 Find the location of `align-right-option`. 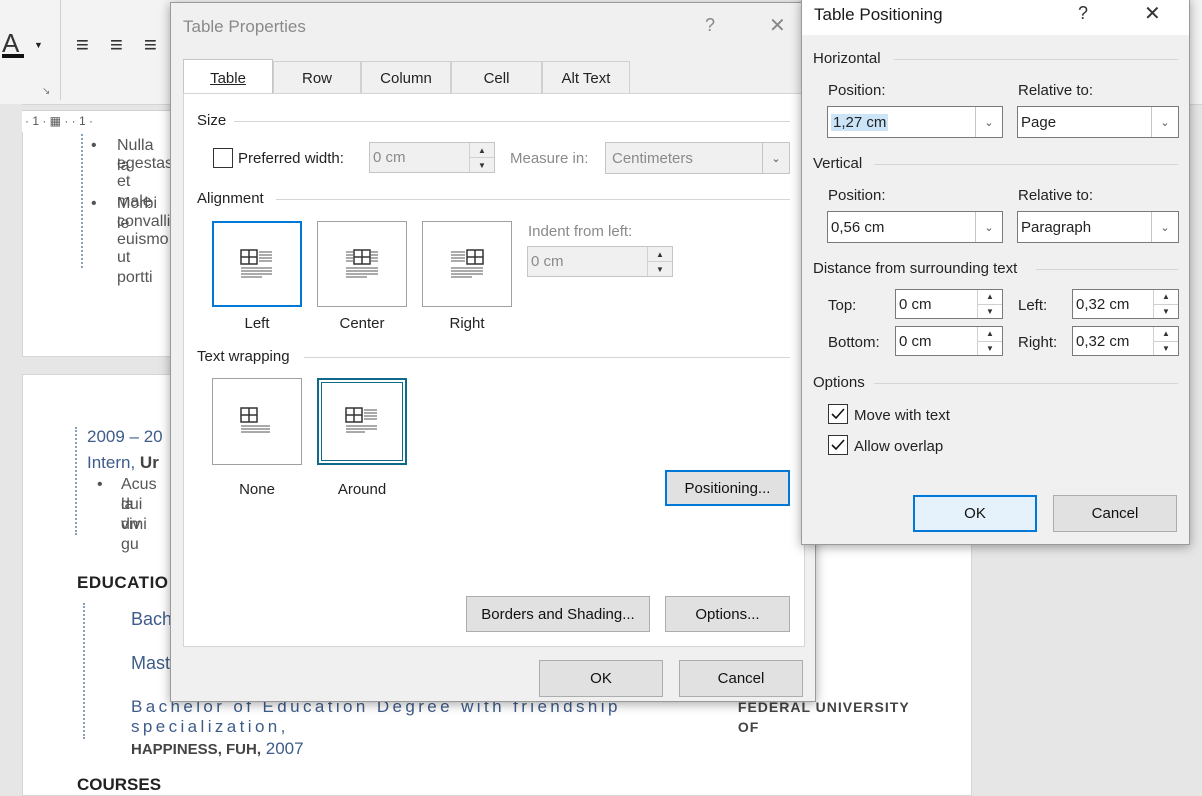

align-right-option is located at coordinates (467, 264).